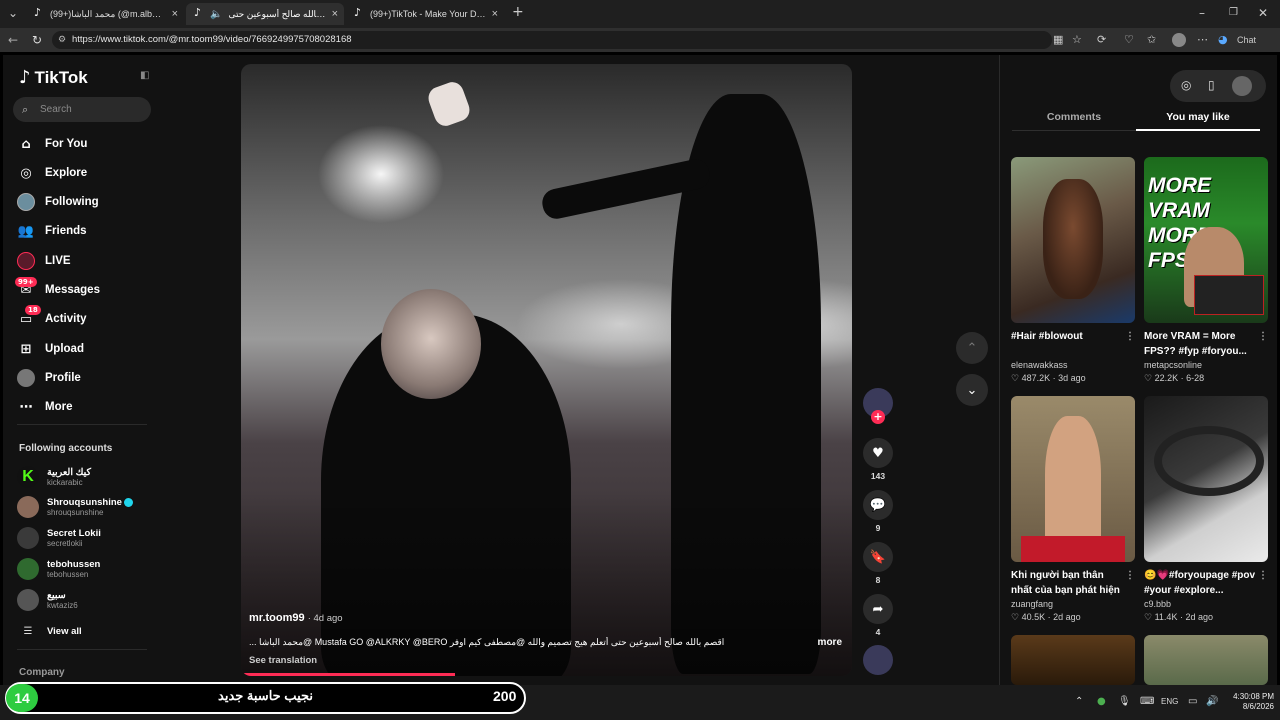 The height and width of the screenshot is (720, 1280). I want to click on card-likes: 487.2K, so click(1036, 378).